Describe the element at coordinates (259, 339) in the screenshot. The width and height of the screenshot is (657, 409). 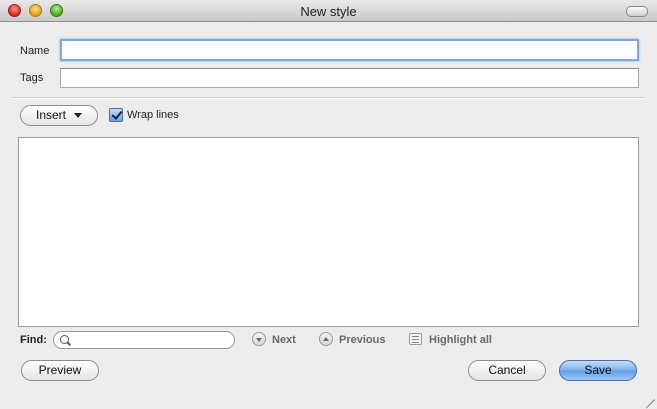
I see `arrow-down-icon` at that location.